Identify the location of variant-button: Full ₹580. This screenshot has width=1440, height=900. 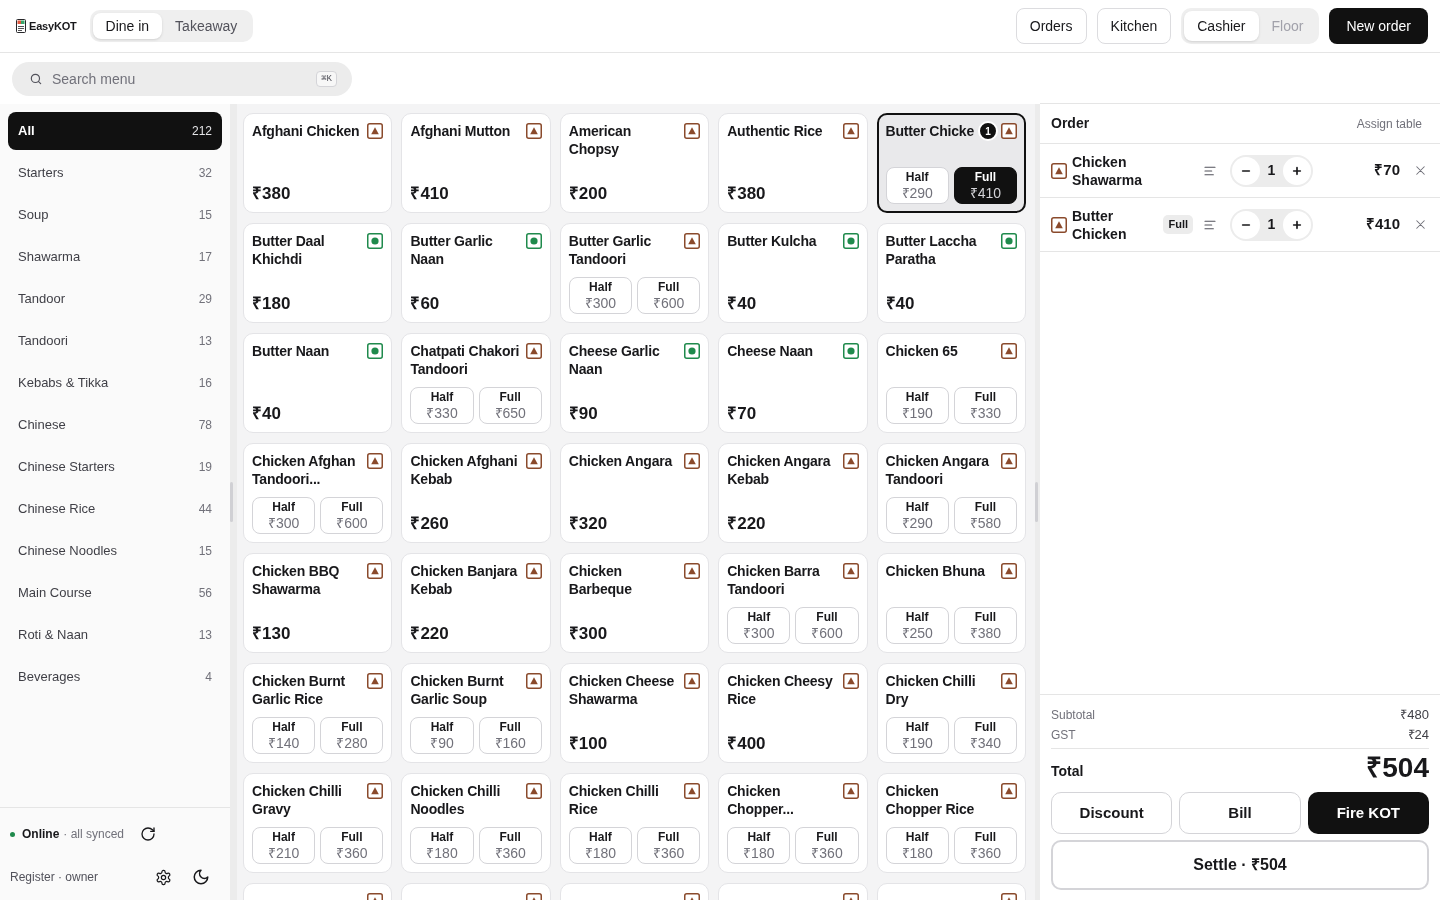
(985, 515).